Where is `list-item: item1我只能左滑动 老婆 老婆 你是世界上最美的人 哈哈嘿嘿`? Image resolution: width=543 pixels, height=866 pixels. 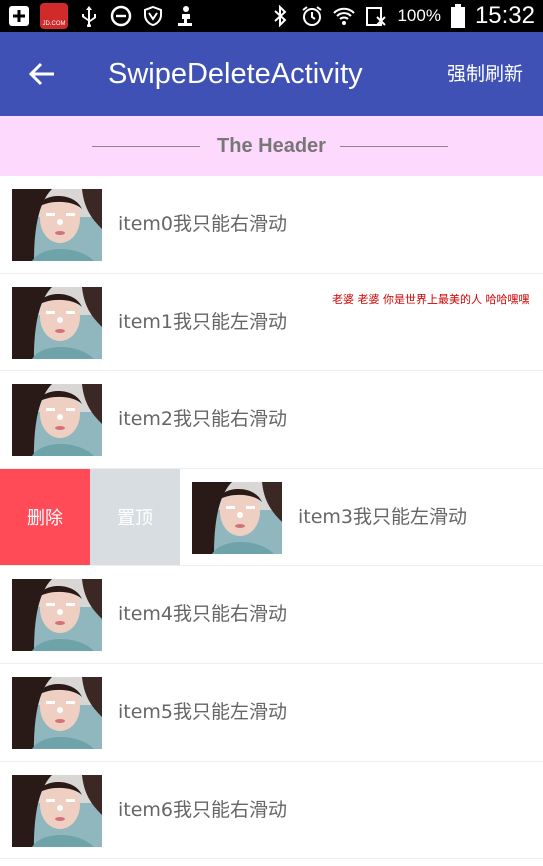 list-item: item1我只能左滑动 老婆 老婆 你是世界上最美的人 哈哈嘿嘿 is located at coordinates (271, 322).